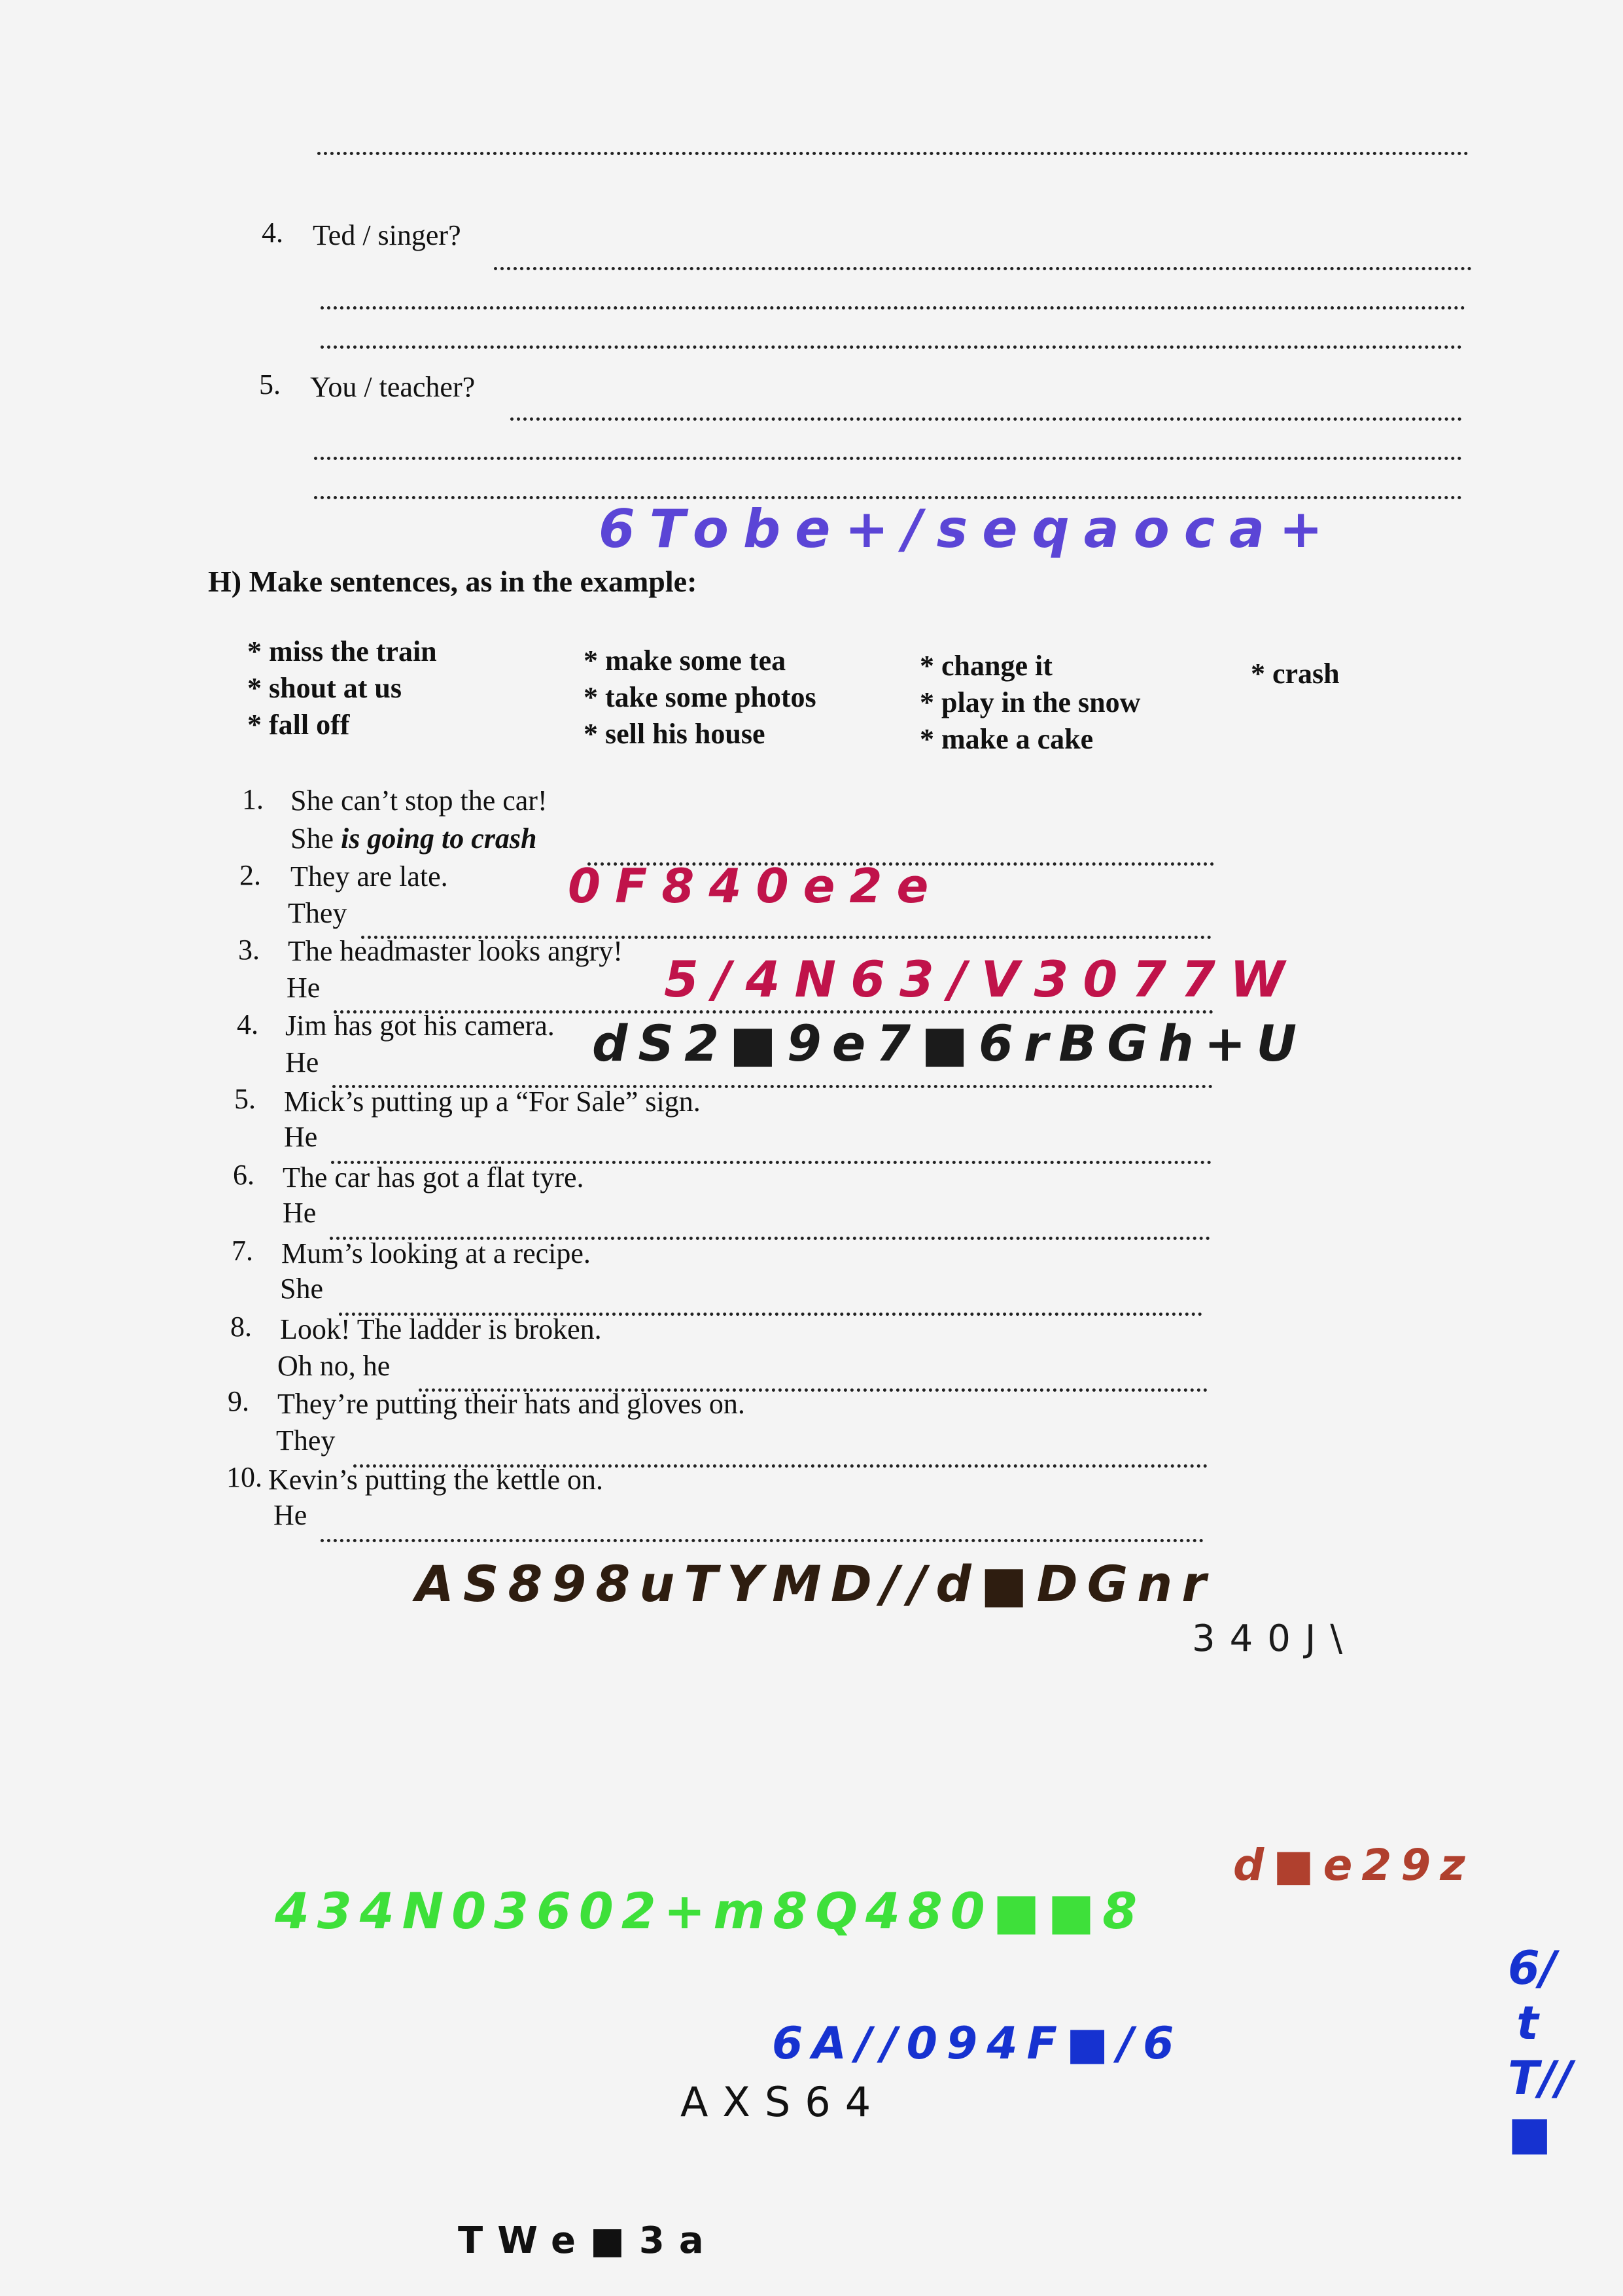 The image size is (1623, 2296). Describe the element at coordinates (436, 1480) in the screenshot. I see `item-prompt: Kevin’s putting the kettle on.` at that location.